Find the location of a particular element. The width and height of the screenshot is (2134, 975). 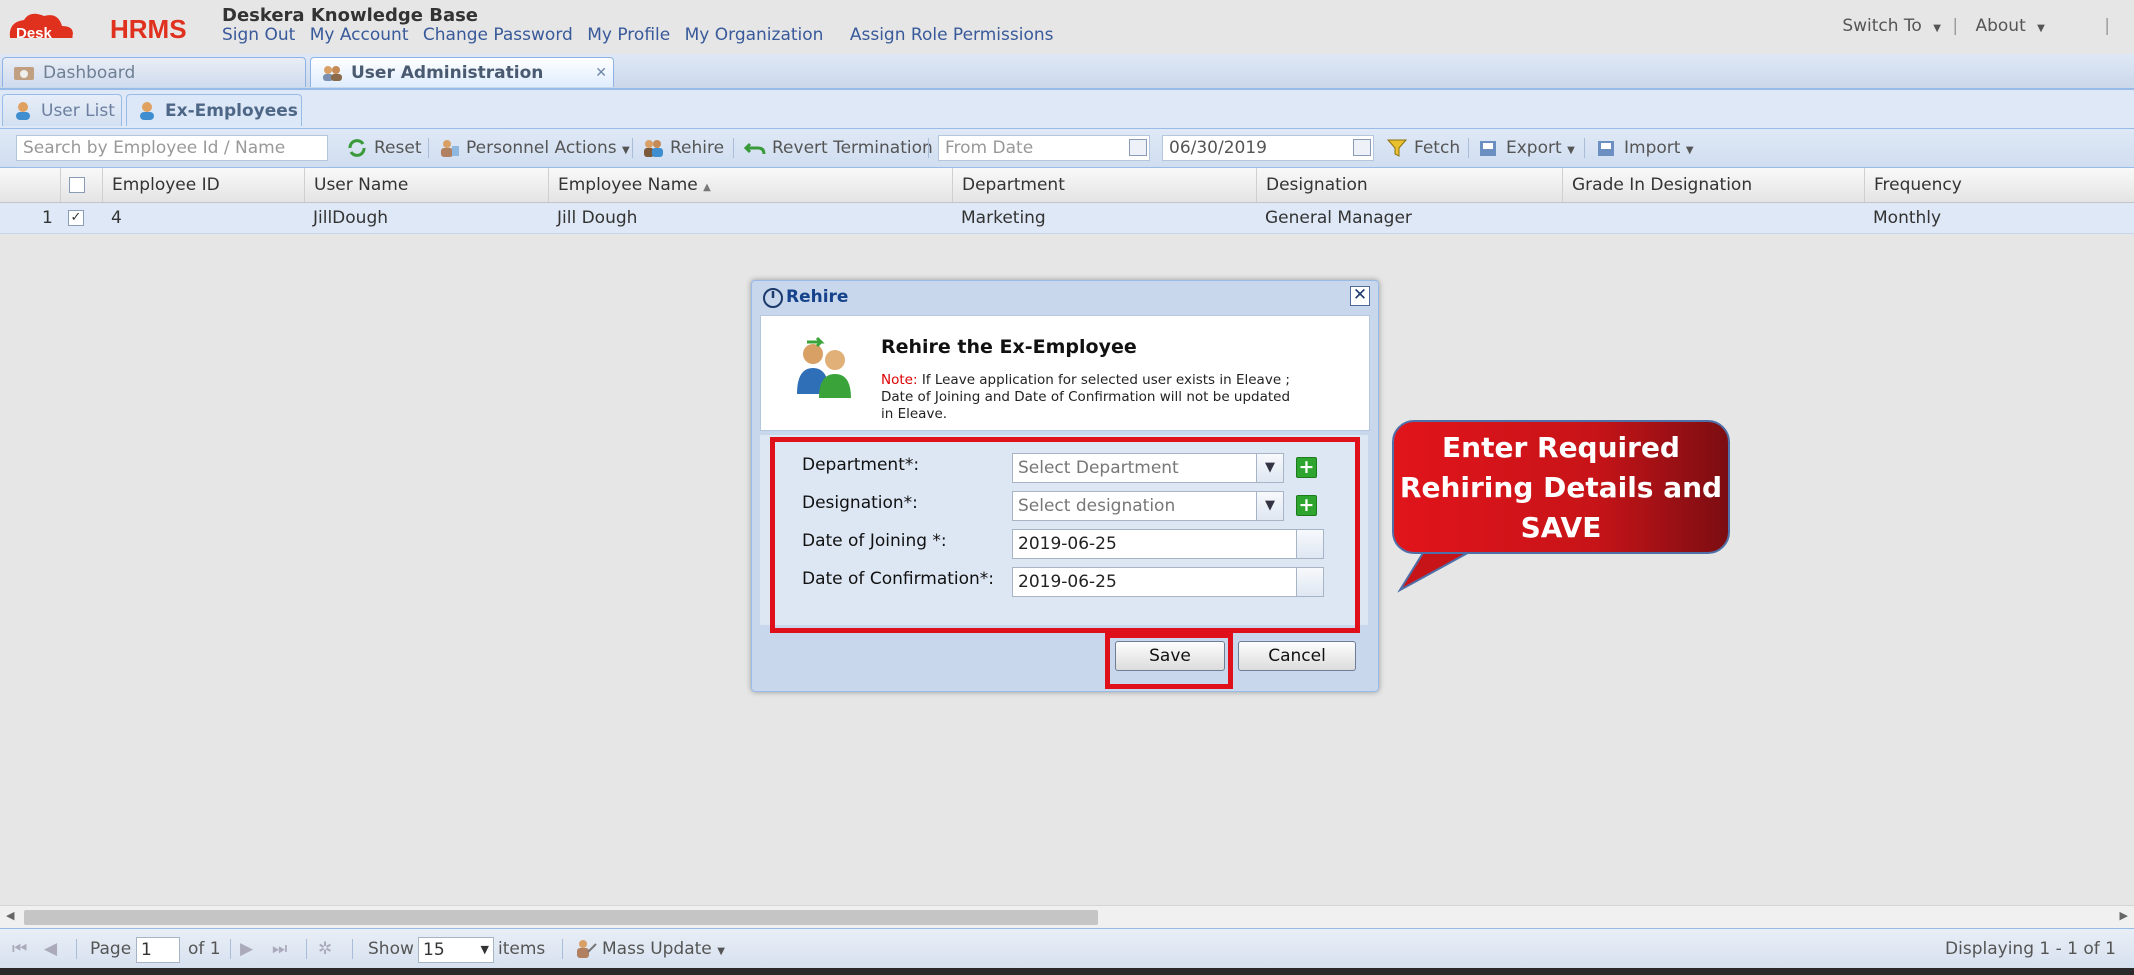

change-password-link: Change Password is located at coordinates (498, 35).